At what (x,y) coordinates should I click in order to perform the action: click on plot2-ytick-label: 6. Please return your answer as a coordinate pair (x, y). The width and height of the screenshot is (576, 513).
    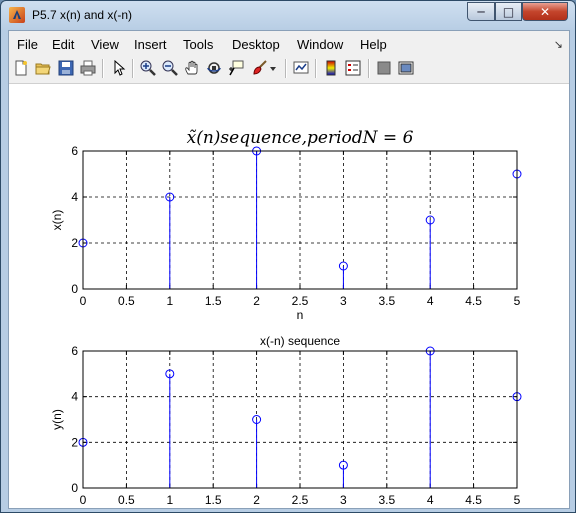
    Looking at the image, I should click on (74, 351).